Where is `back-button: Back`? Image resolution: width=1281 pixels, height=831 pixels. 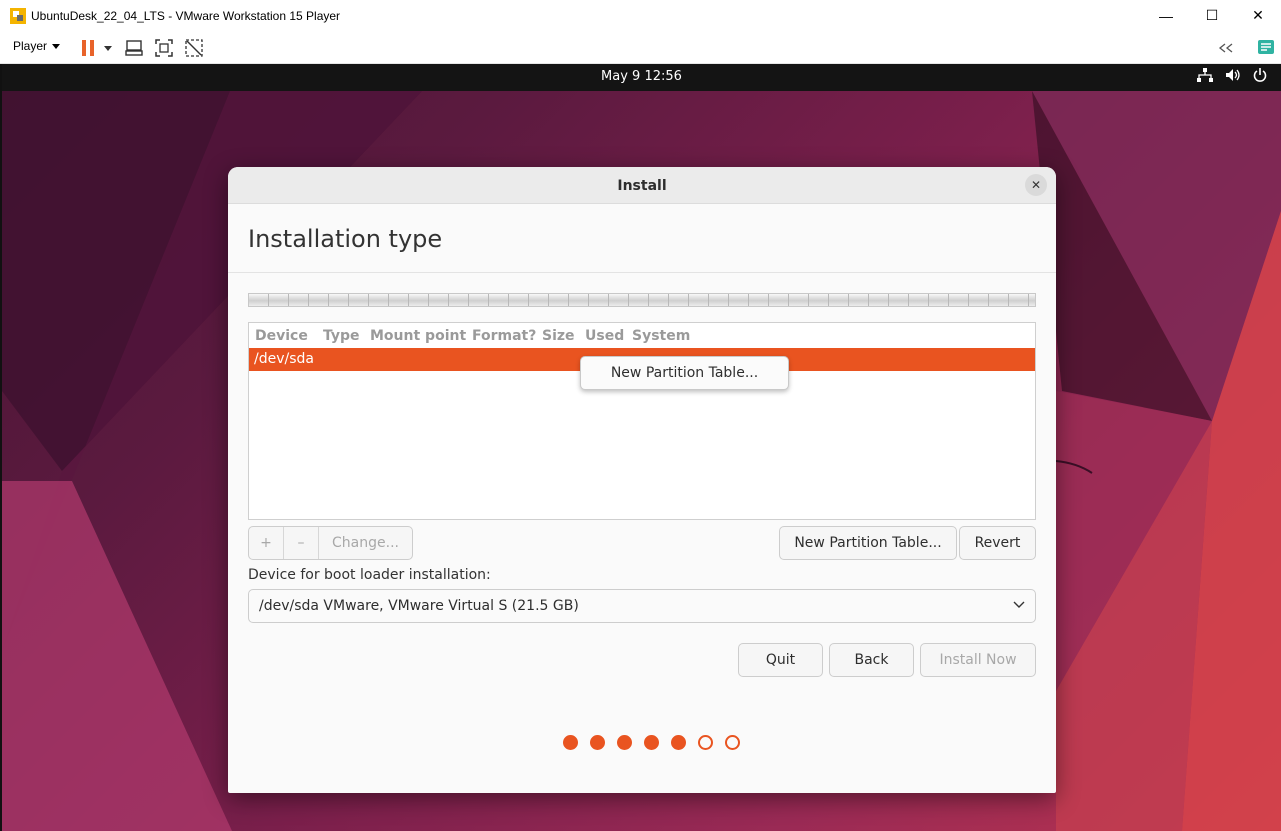 back-button: Back is located at coordinates (871, 660).